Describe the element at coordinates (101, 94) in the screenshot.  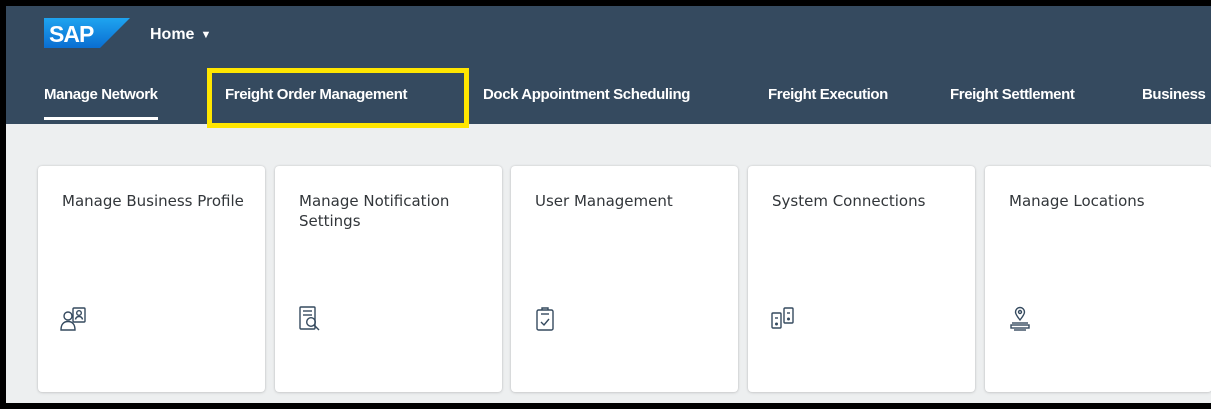
I see `tab-label: Manage Network` at that location.